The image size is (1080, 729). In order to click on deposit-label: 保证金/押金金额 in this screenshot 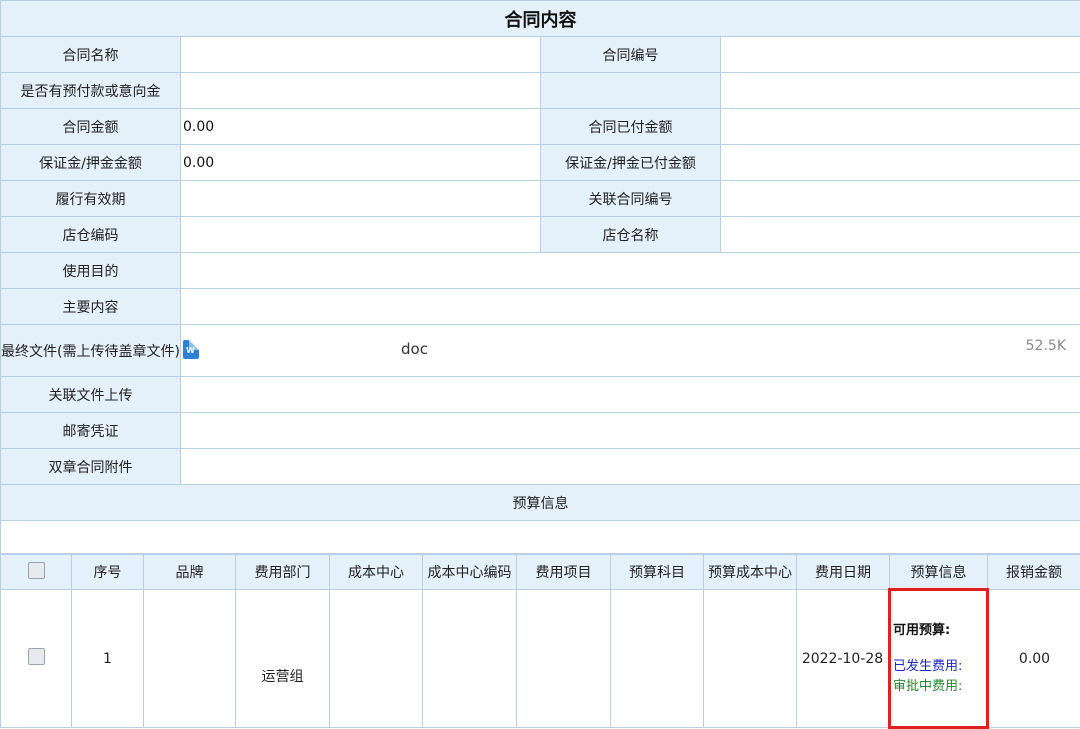, I will do `click(90, 162)`.